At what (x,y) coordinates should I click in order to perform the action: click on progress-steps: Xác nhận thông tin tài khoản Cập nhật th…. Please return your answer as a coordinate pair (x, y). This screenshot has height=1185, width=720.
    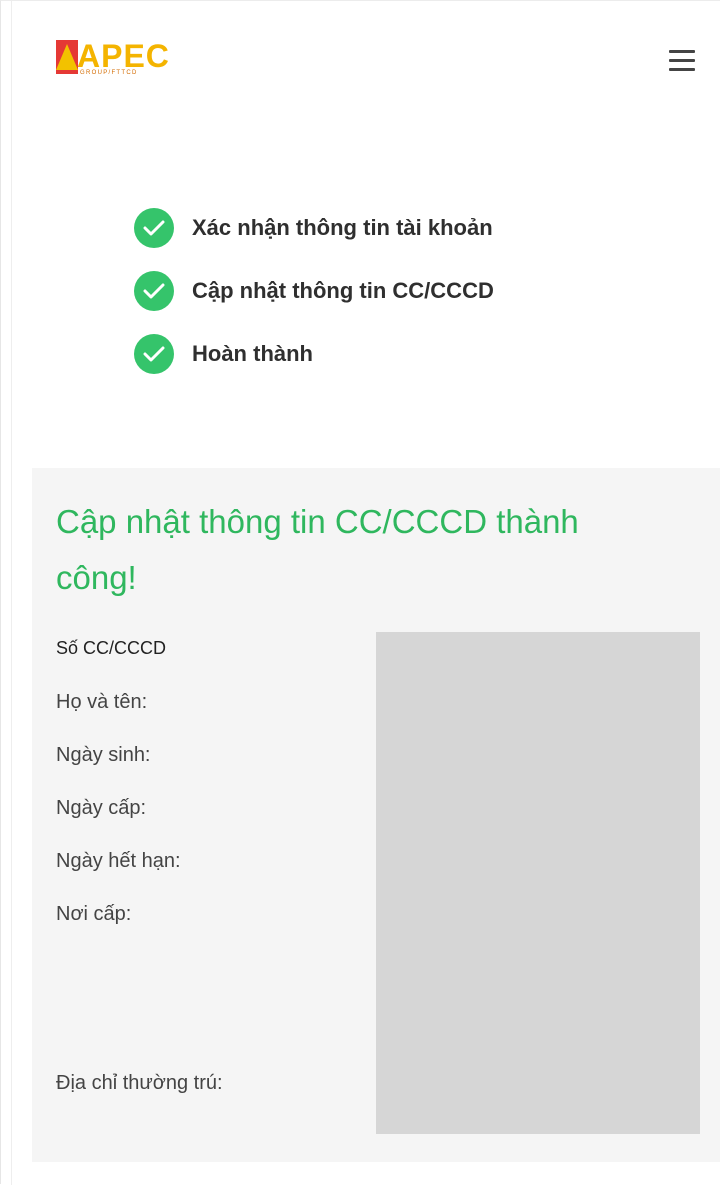
    Looking at the image, I should click on (314, 300).